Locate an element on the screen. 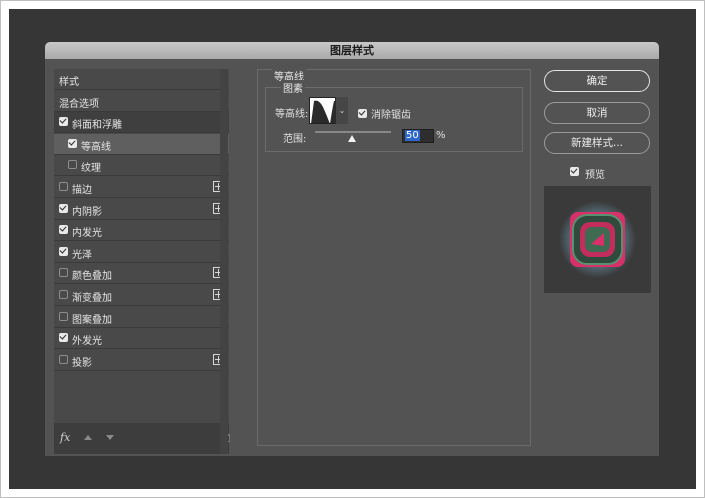 The height and width of the screenshot is (498, 705). range-unit: % is located at coordinates (441, 135).